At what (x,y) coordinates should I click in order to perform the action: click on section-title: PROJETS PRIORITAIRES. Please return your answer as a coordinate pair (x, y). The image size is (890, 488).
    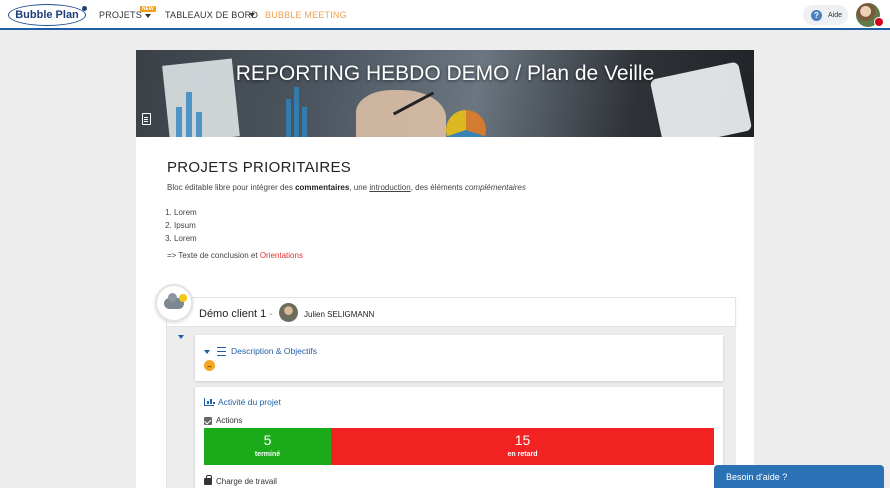
    Looking at the image, I should click on (259, 167).